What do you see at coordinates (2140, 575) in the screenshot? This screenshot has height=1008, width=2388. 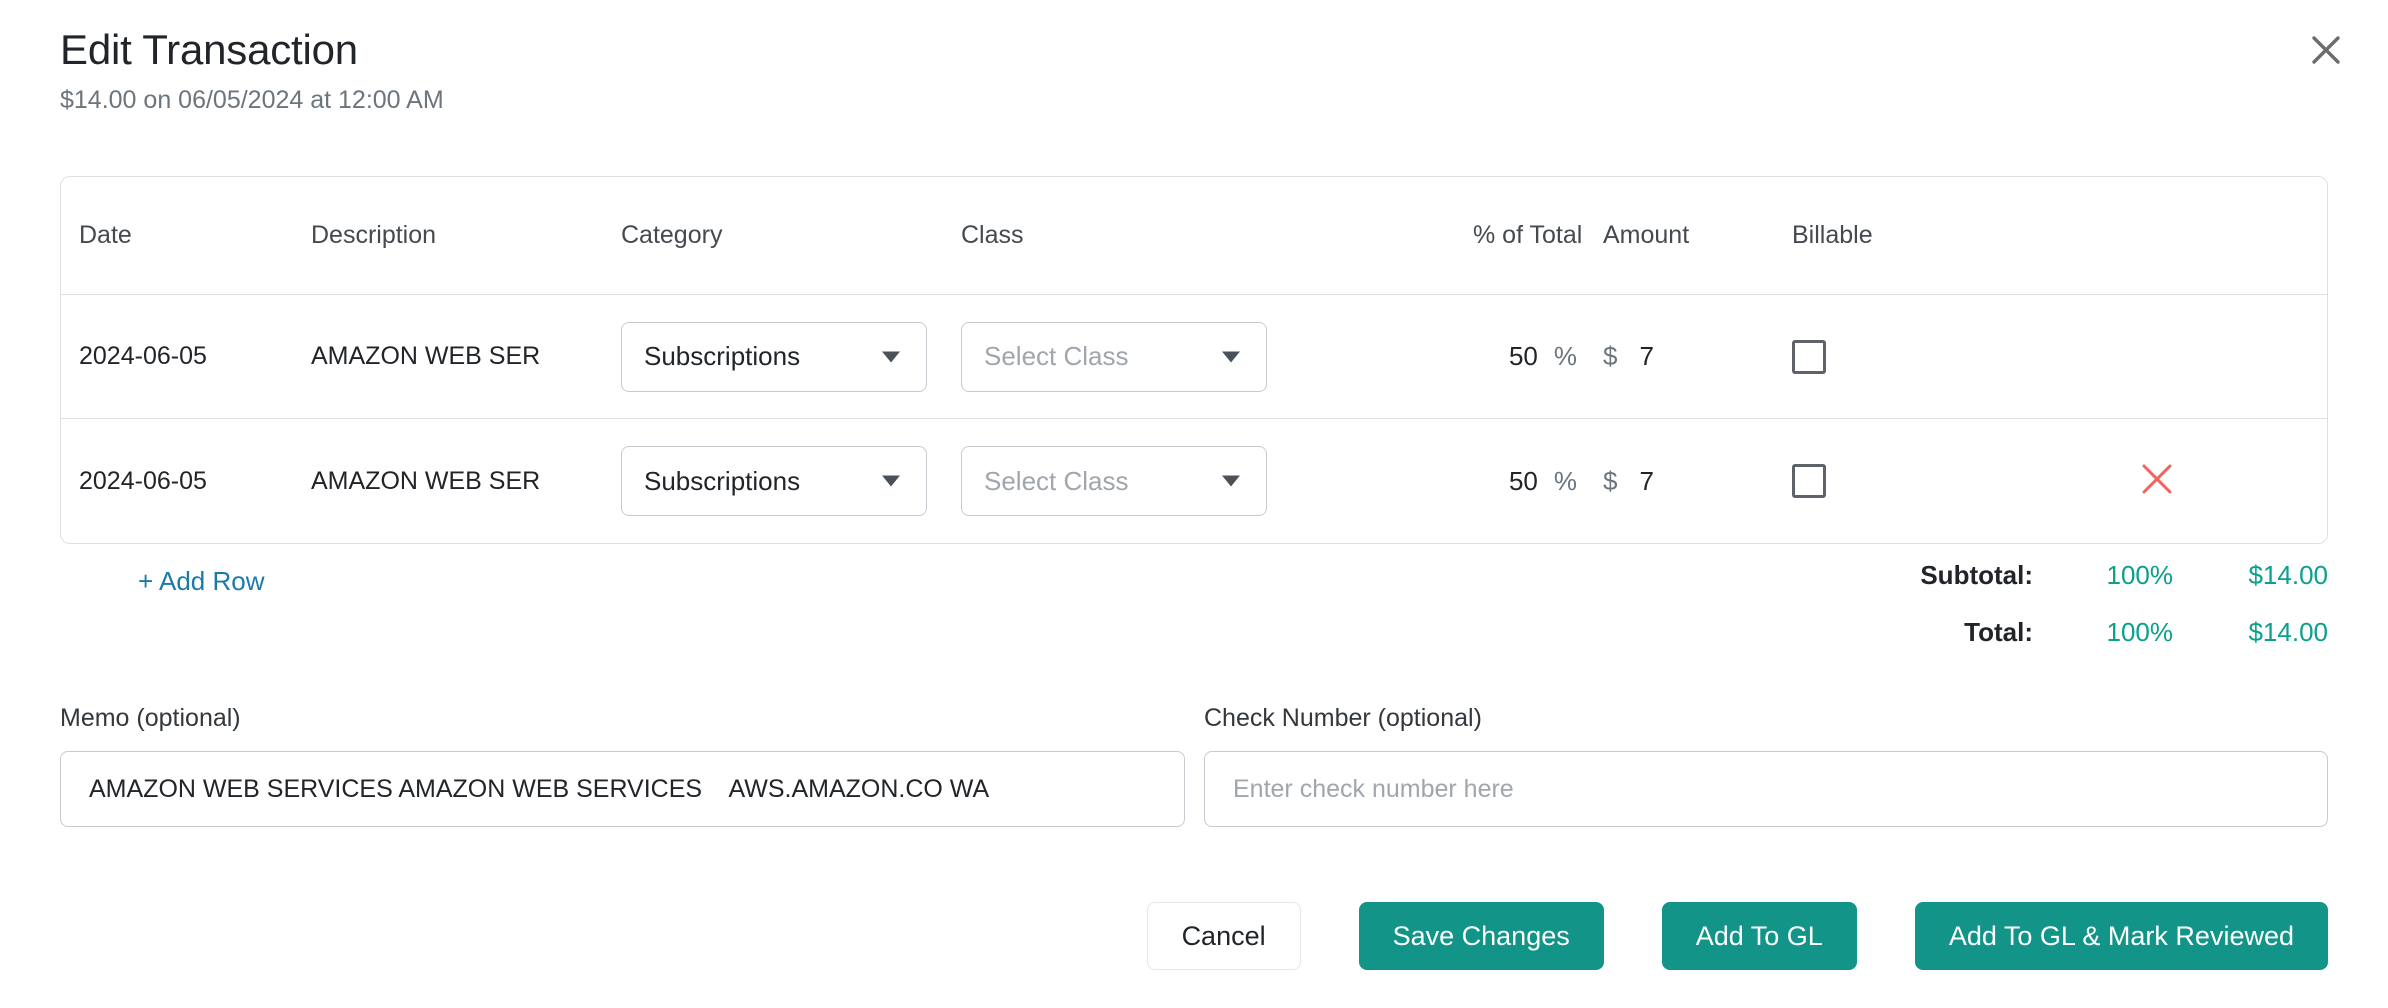 I see `subtotal-percent: 100%` at bounding box center [2140, 575].